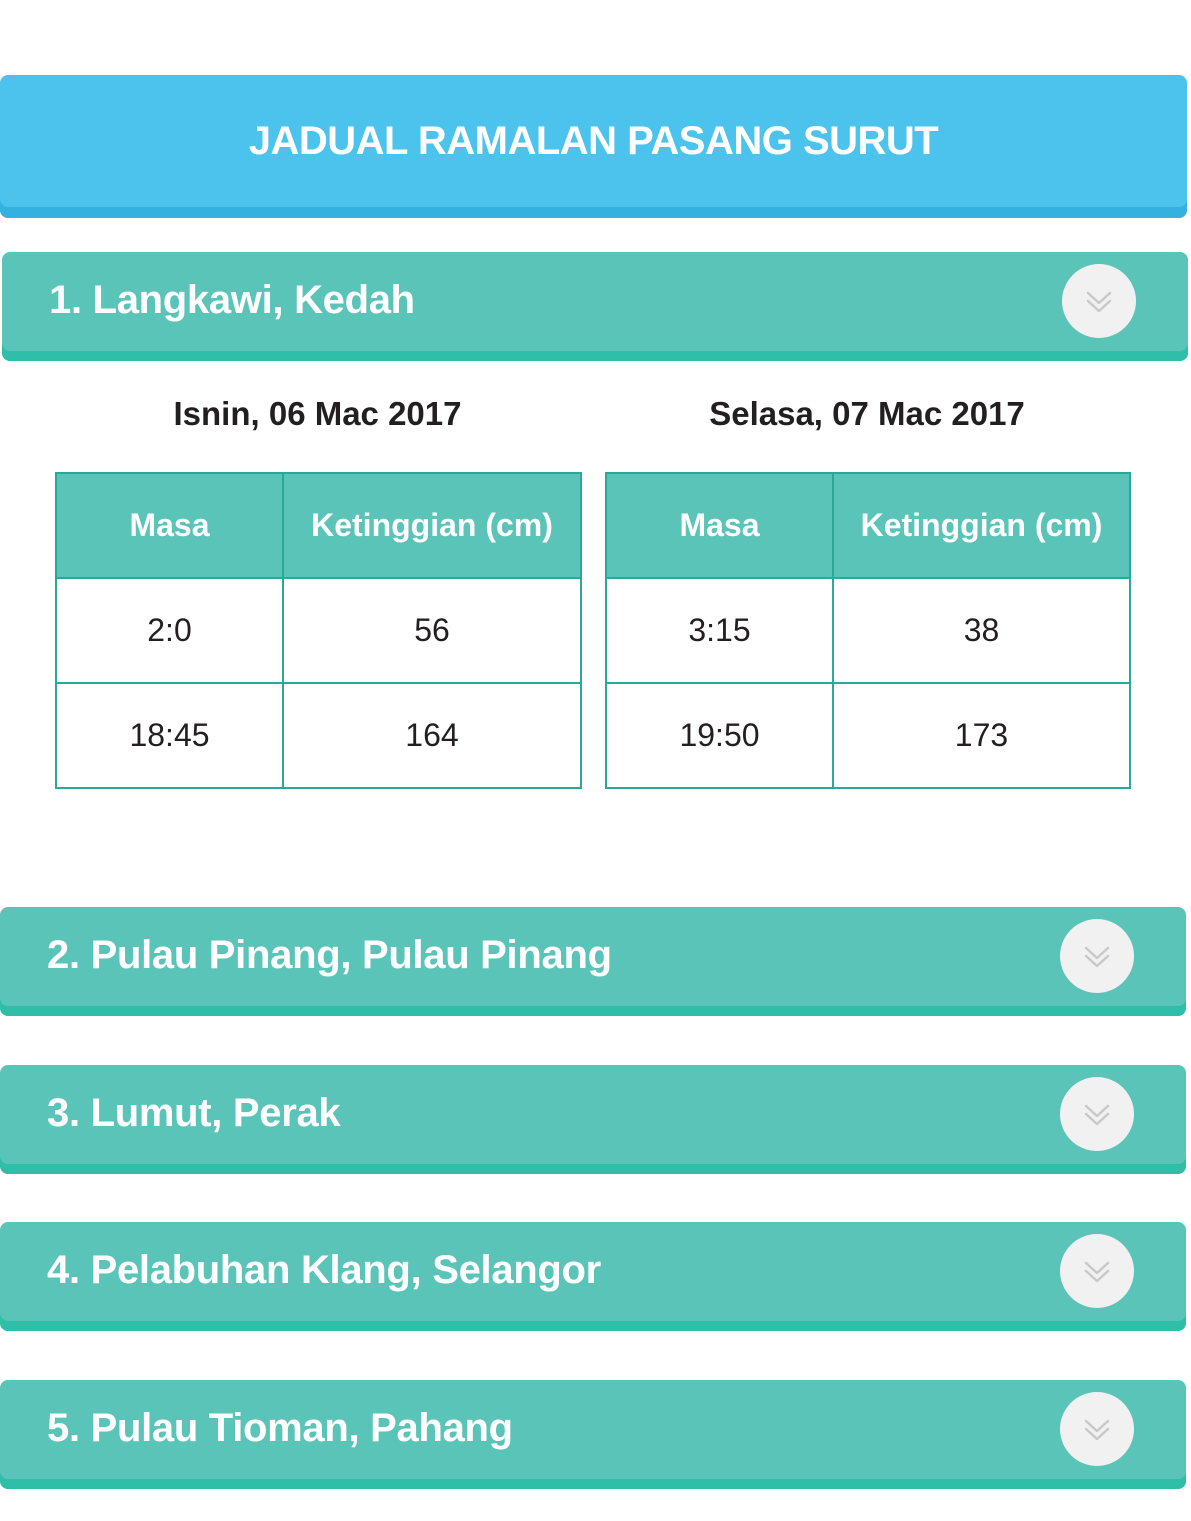 The height and width of the screenshot is (1521, 1191). I want to click on cell-time: 2:0, so click(169, 630).